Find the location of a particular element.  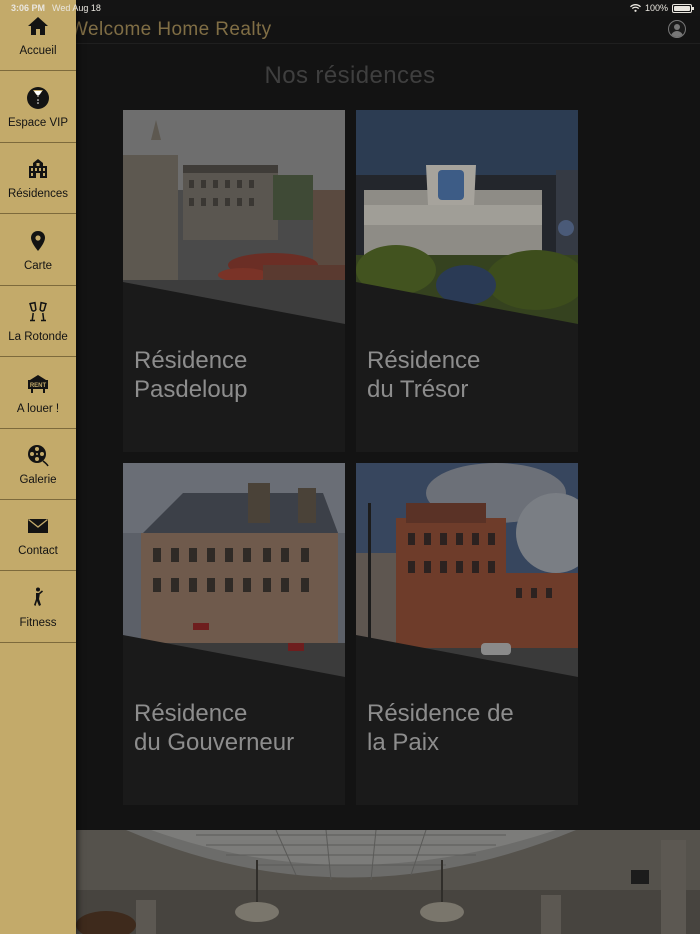

sidebar-item-label: Galerie is located at coordinates (38, 480).